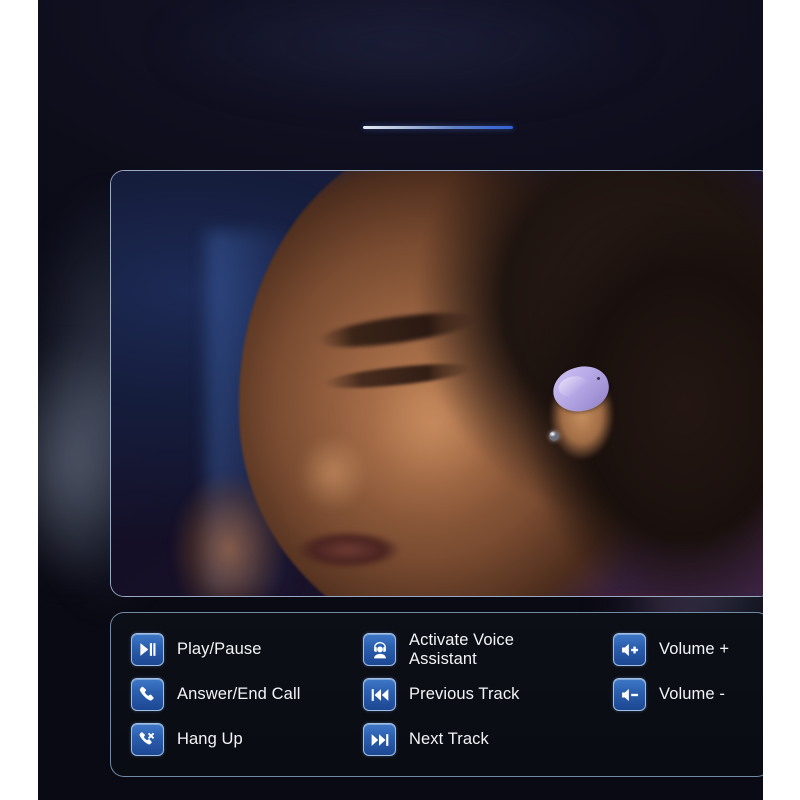 This screenshot has height=800, width=800. Describe the element at coordinates (210, 739) in the screenshot. I see `legend-label: Hang Up` at that location.